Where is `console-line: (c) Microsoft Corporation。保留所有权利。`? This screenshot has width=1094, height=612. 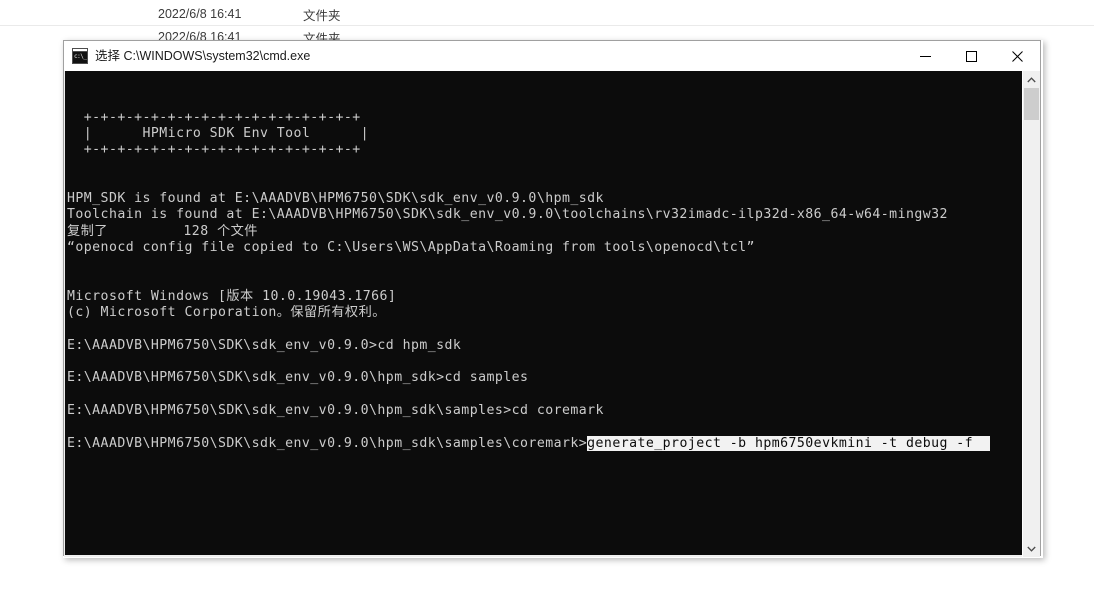
console-line: (c) Microsoft Corporation。保留所有权利。 is located at coordinates (226, 313).